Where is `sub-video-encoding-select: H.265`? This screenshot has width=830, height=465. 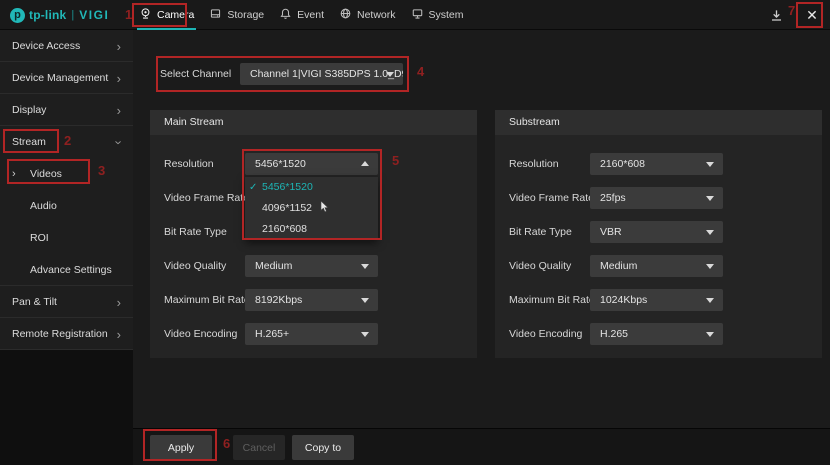 sub-video-encoding-select: H.265 is located at coordinates (656, 334).